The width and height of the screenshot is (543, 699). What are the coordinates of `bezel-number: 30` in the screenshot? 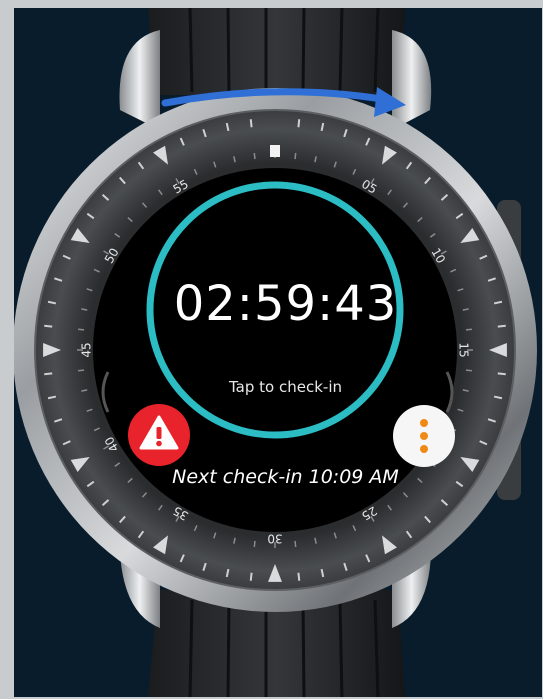 It's located at (274, 539).